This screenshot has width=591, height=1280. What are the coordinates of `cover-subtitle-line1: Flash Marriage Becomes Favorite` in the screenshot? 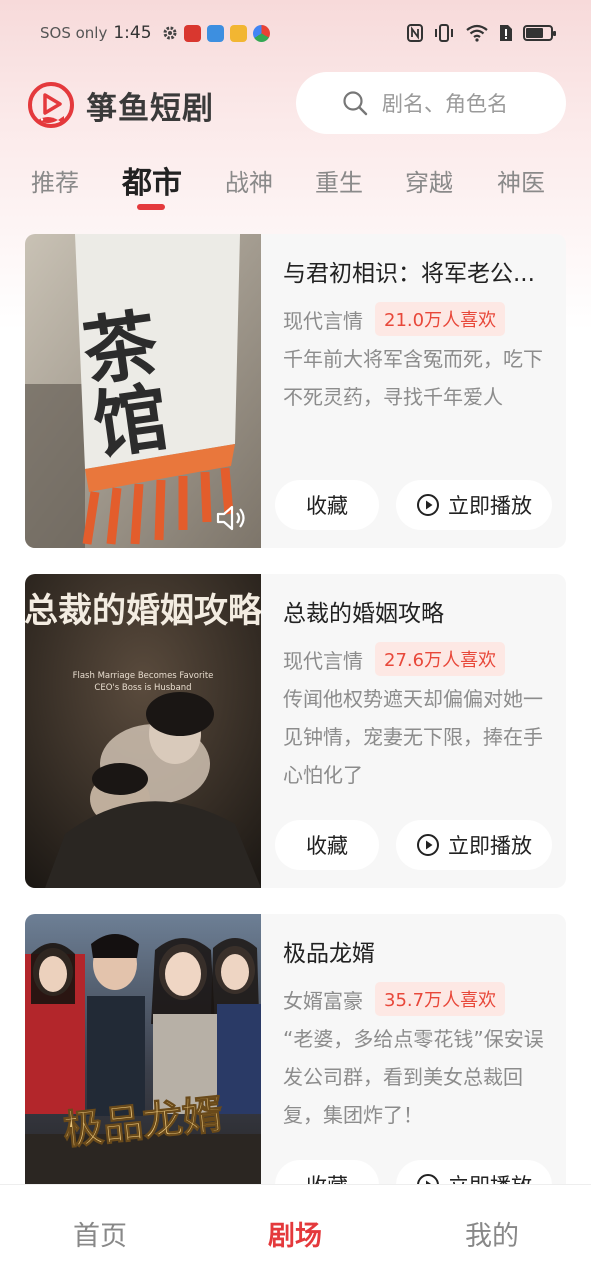 It's located at (143, 676).